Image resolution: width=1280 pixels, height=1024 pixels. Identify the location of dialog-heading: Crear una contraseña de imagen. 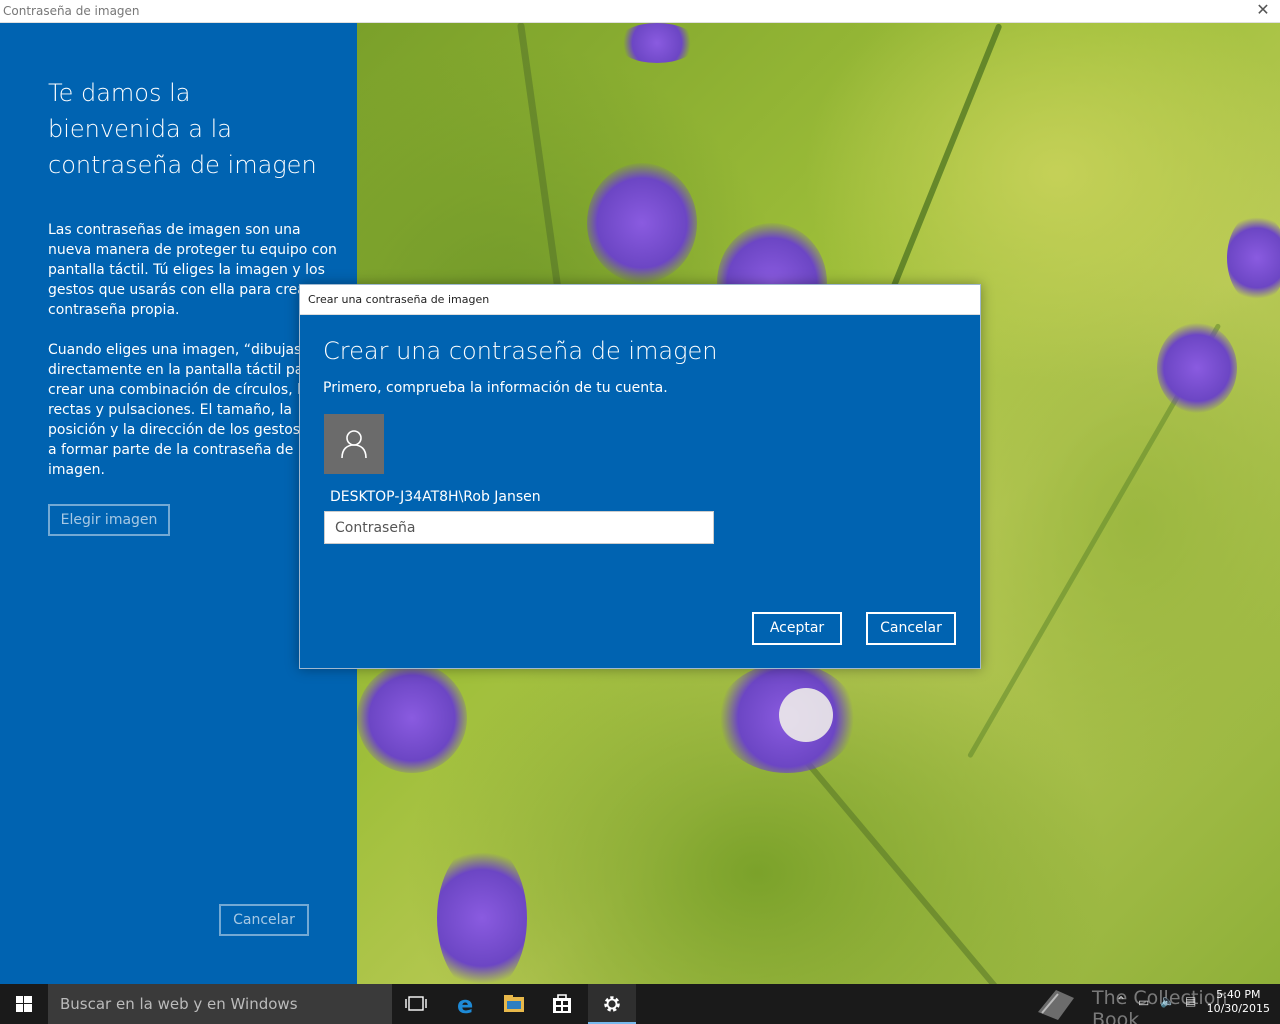
(520, 351).